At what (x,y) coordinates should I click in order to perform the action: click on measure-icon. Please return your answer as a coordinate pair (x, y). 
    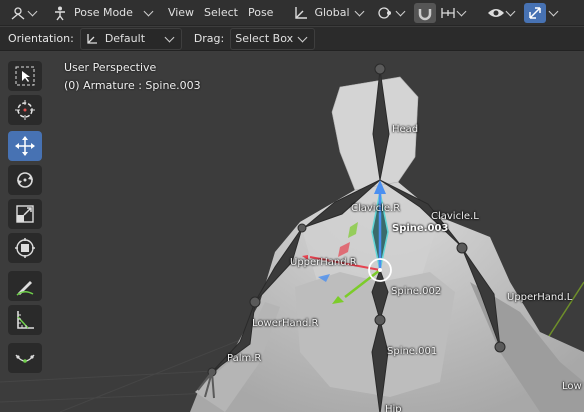
    Looking at the image, I should click on (25, 320).